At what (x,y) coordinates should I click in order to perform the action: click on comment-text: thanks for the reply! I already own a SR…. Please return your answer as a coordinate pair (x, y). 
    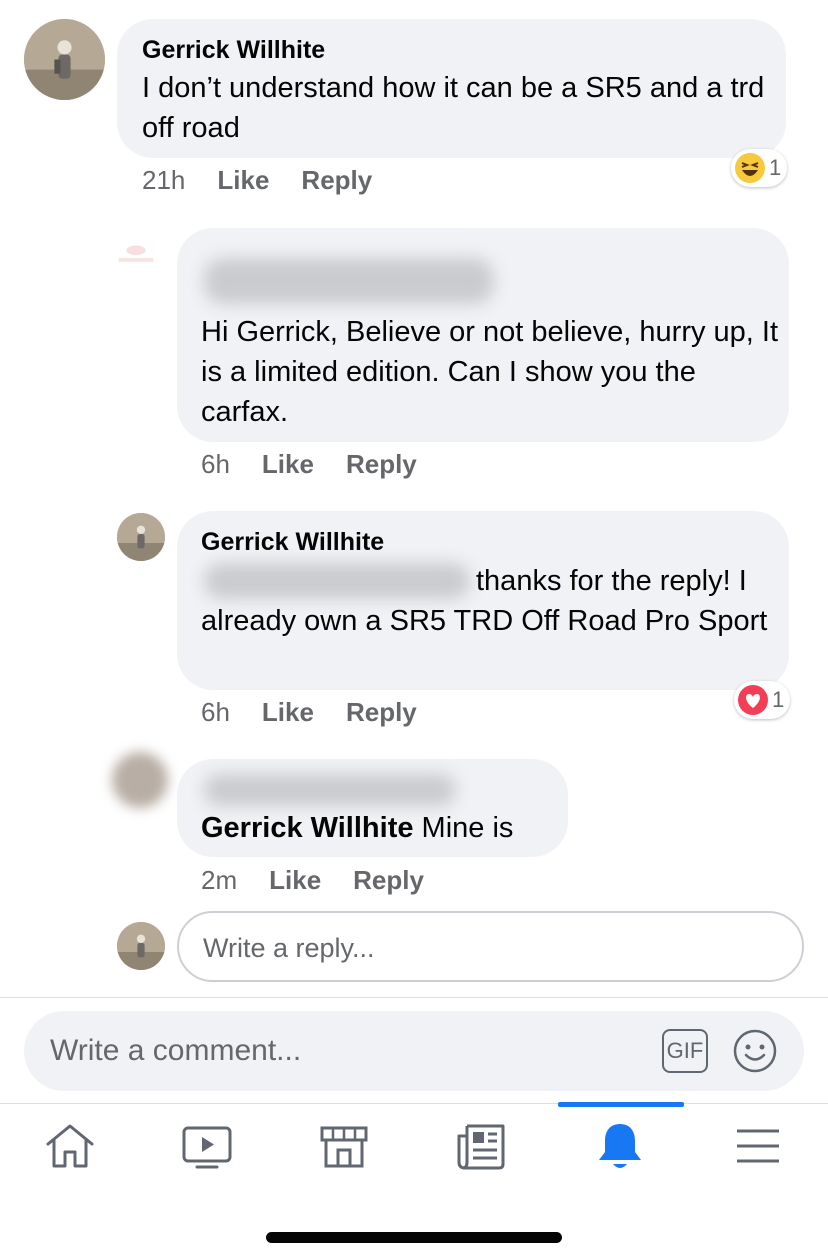
    Looking at the image, I should click on (484, 601).